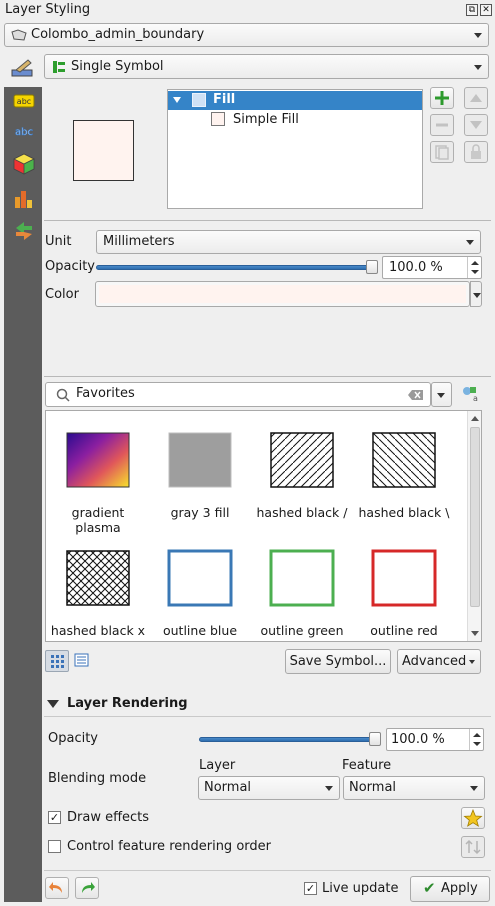 The height and width of the screenshot is (906, 495). I want to click on scroll-down-icon, so click(475, 633).